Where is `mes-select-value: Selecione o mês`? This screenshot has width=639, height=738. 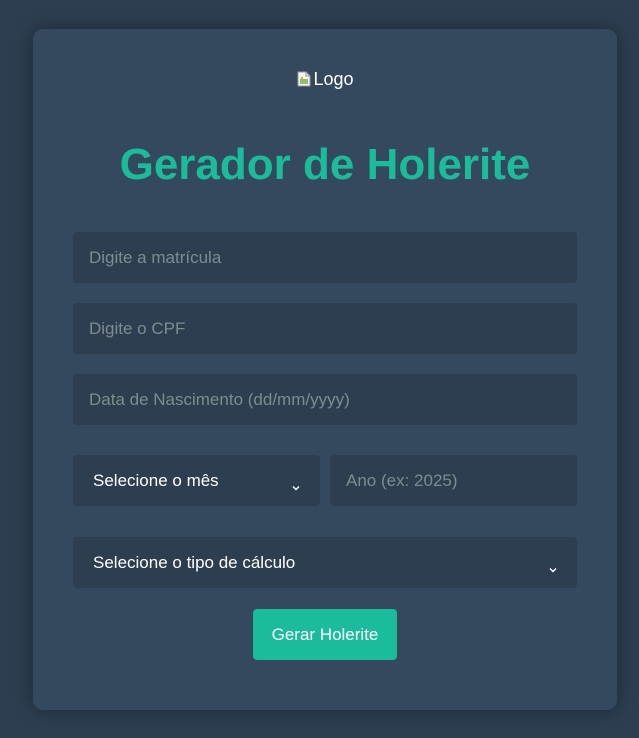
mes-select-value: Selecione o mês is located at coordinates (156, 480).